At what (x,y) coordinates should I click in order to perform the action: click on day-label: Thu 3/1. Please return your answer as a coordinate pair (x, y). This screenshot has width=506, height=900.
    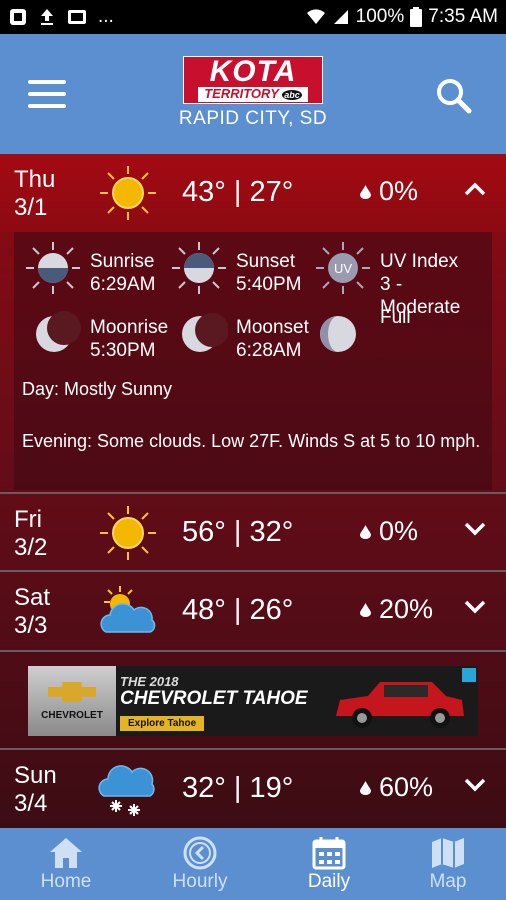
    Looking at the image, I should click on (34, 194).